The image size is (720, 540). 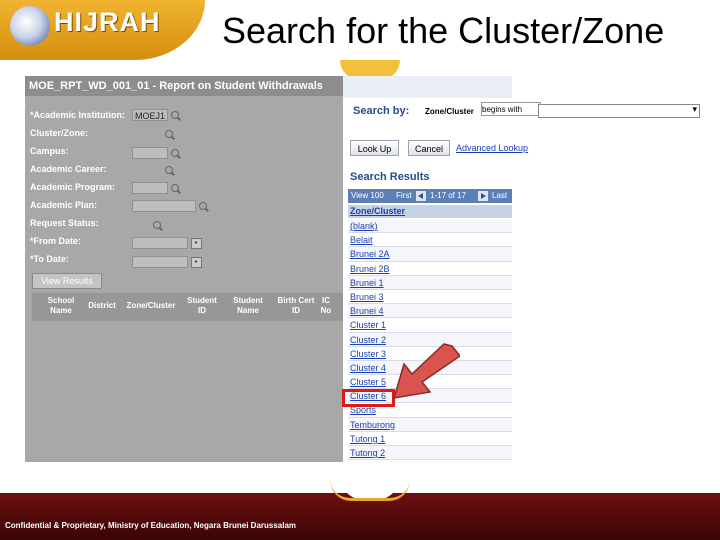 I want to click on result-row: (blank), so click(x=430, y=226).